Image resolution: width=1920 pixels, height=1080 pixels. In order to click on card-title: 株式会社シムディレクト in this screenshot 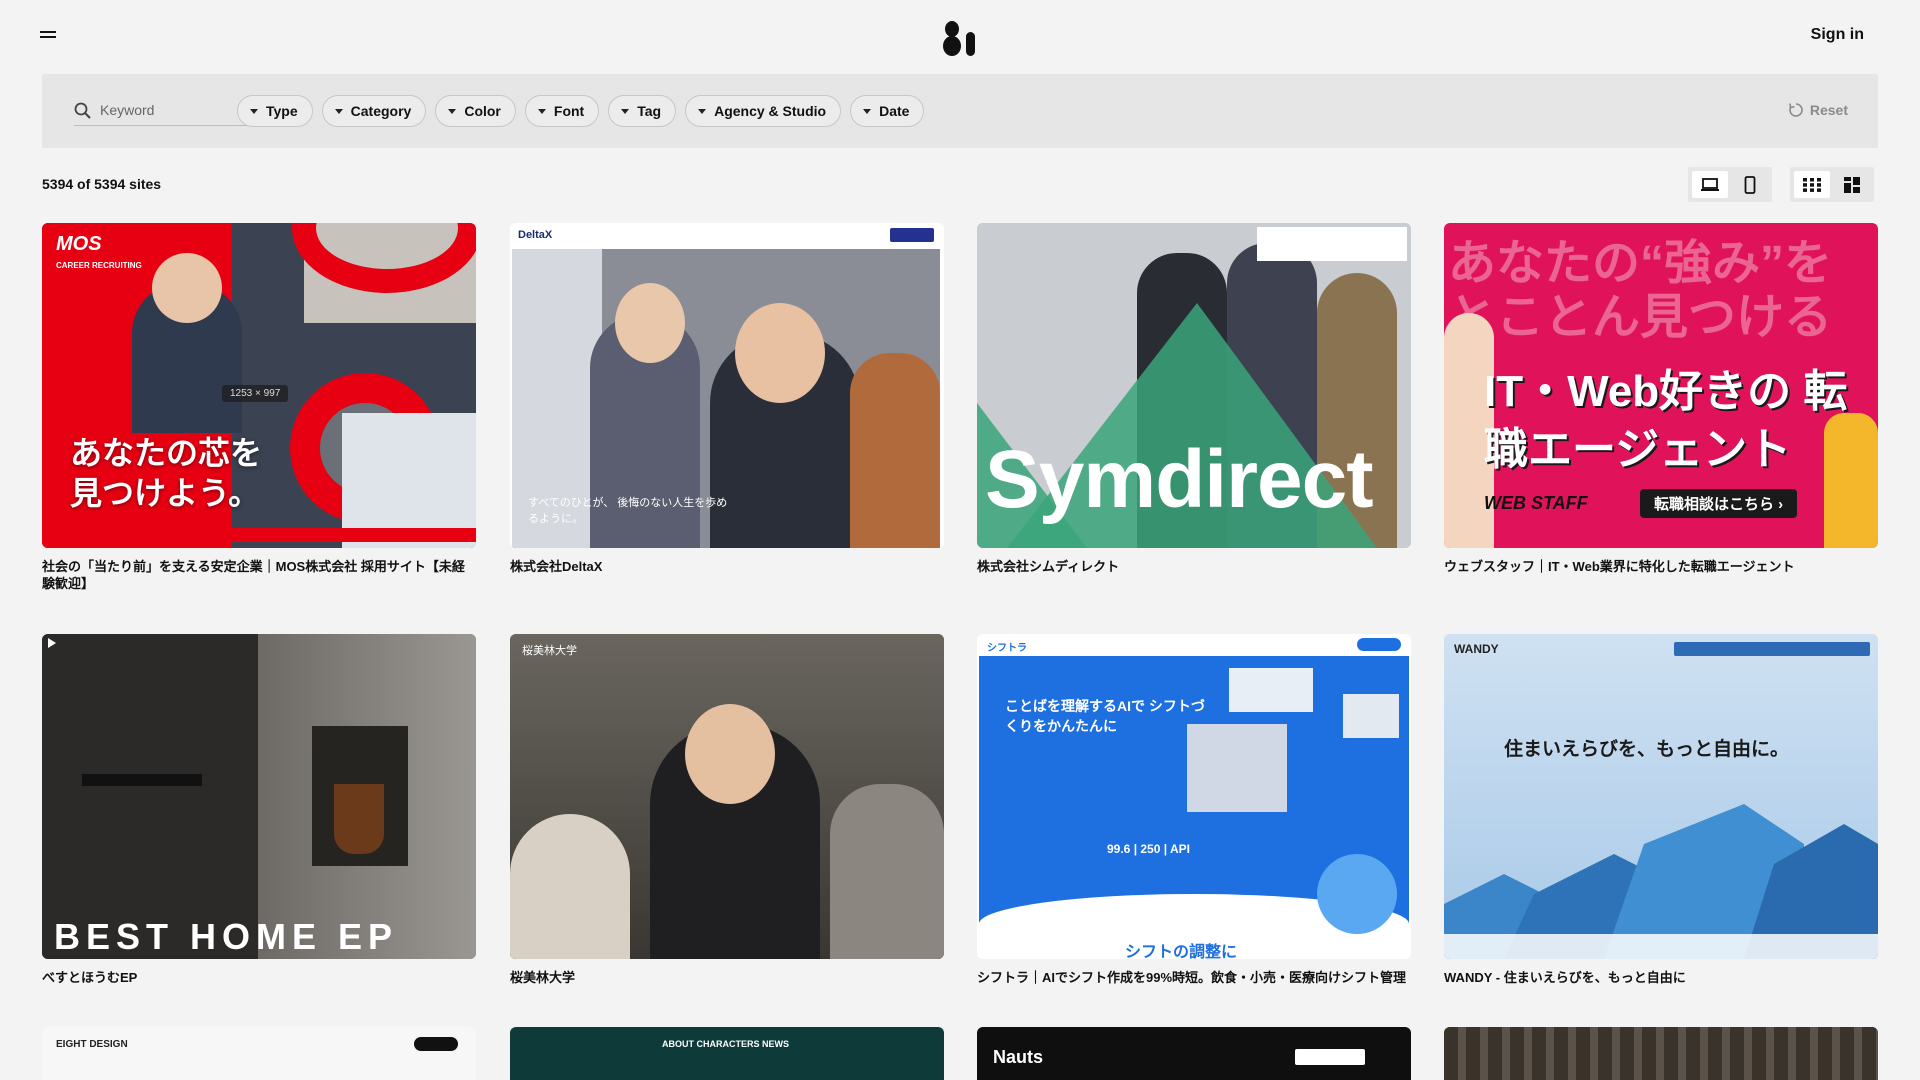, I will do `click(1194, 566)`.